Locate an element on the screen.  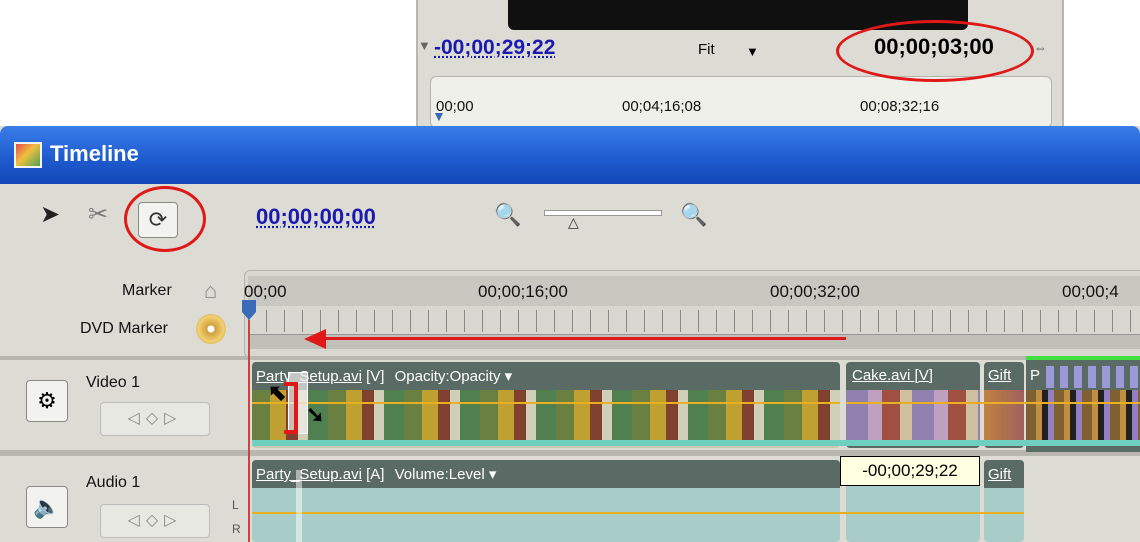
clip-kind: [A] is located at coordinates (375, 474).